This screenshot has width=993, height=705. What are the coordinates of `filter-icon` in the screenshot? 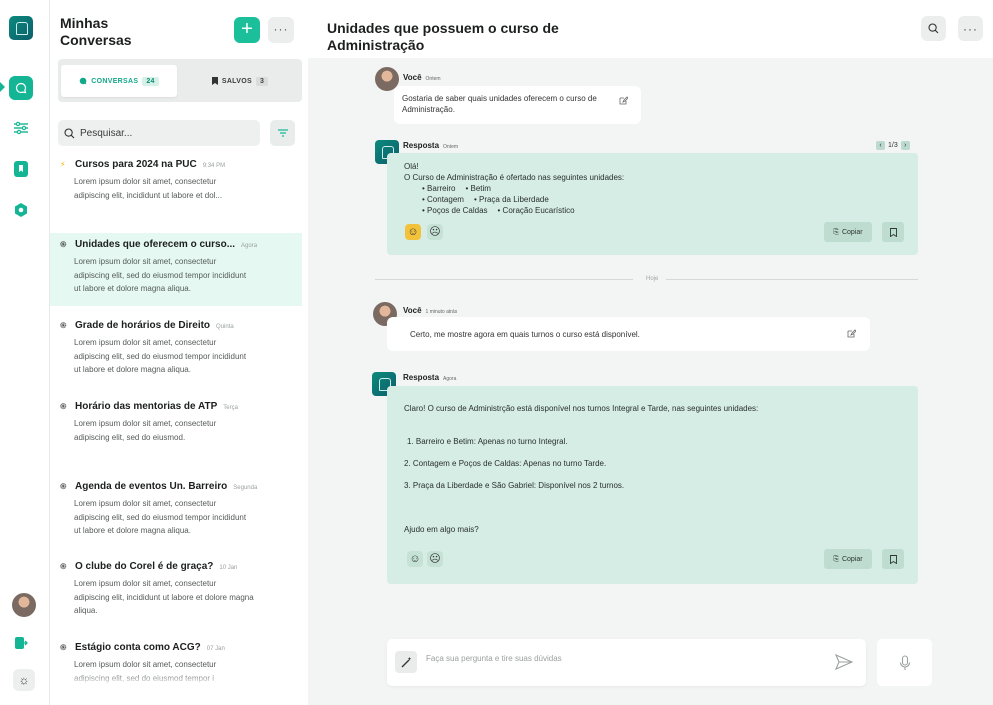 It's located at (282, 133).